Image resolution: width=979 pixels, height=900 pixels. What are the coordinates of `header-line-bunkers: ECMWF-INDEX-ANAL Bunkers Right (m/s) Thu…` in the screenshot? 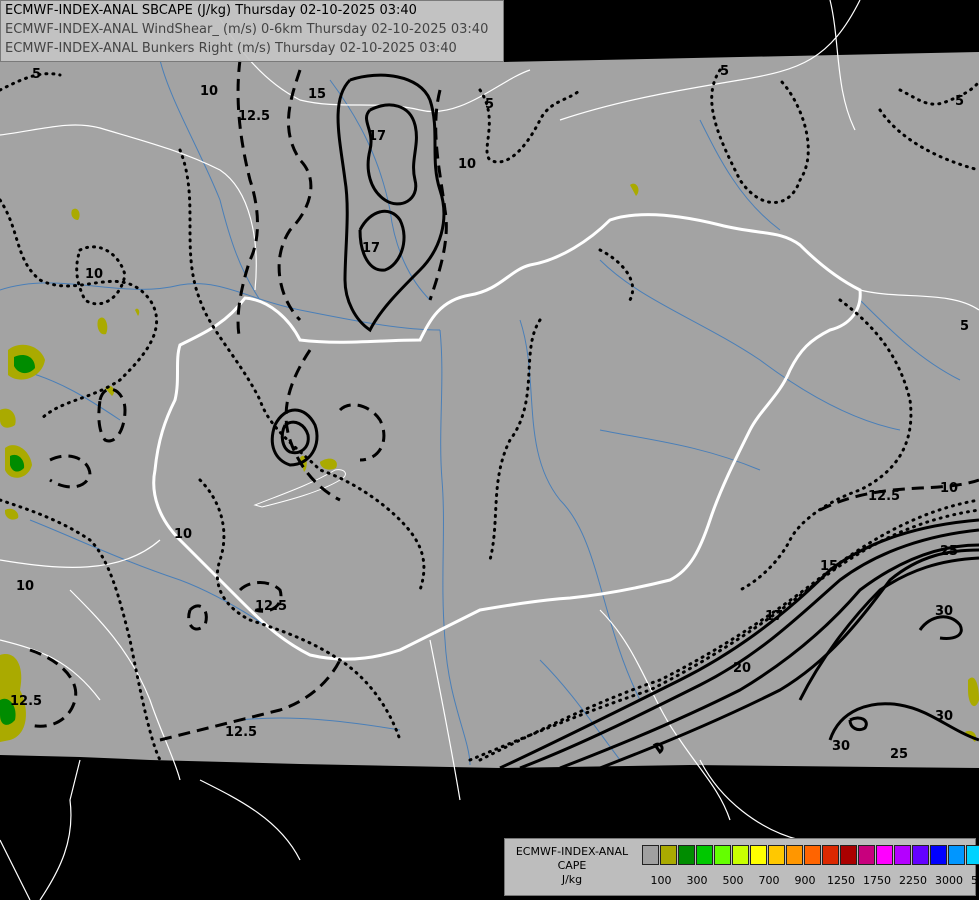 It's located at (231, 48).